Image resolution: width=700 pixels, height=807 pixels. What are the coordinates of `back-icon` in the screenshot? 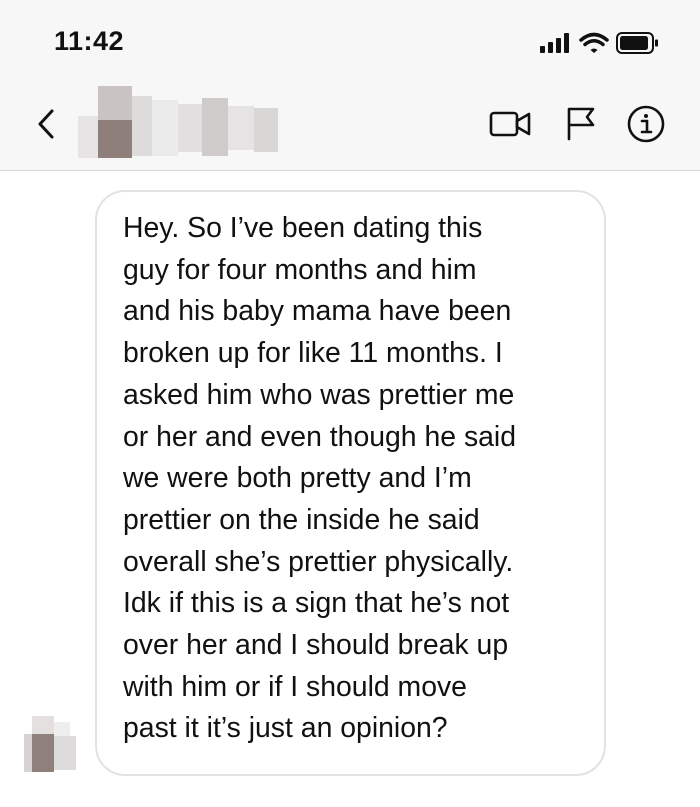 It's located at (46, 124).